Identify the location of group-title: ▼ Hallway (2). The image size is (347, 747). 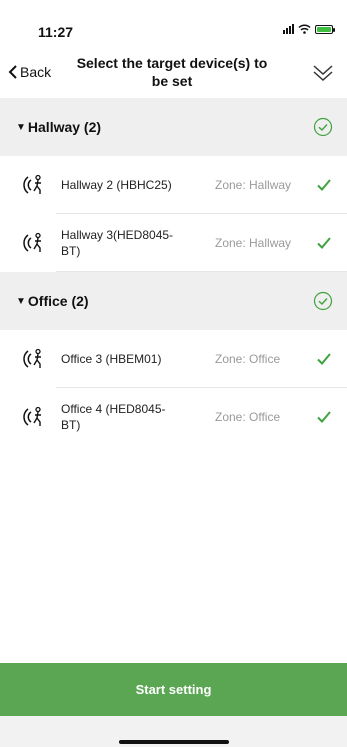
(58, 127).